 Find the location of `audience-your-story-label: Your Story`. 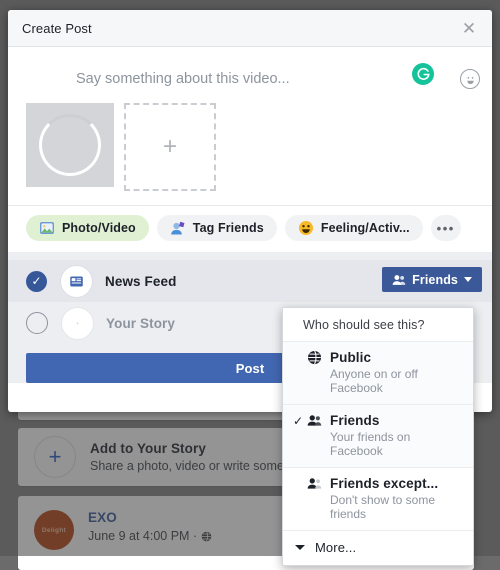

audience-your-story-label: Your Story is located at coordinates (141, 323).